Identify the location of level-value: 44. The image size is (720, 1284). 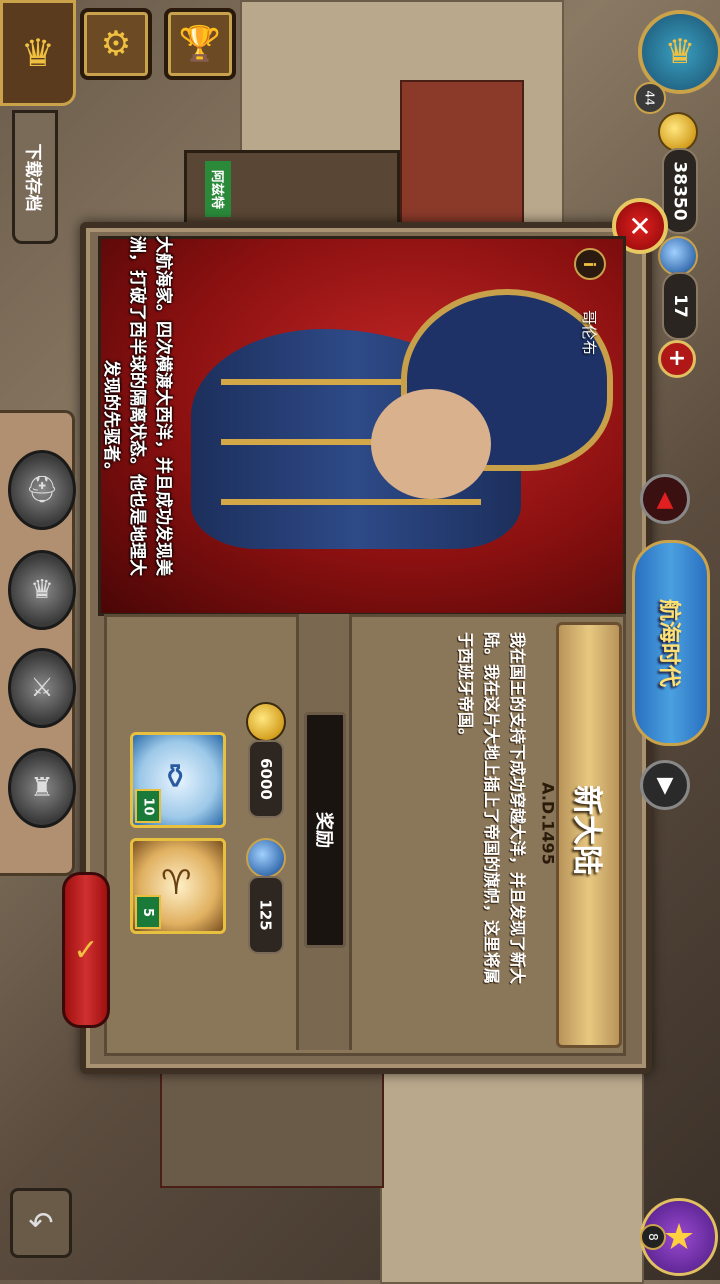
(650, 98).